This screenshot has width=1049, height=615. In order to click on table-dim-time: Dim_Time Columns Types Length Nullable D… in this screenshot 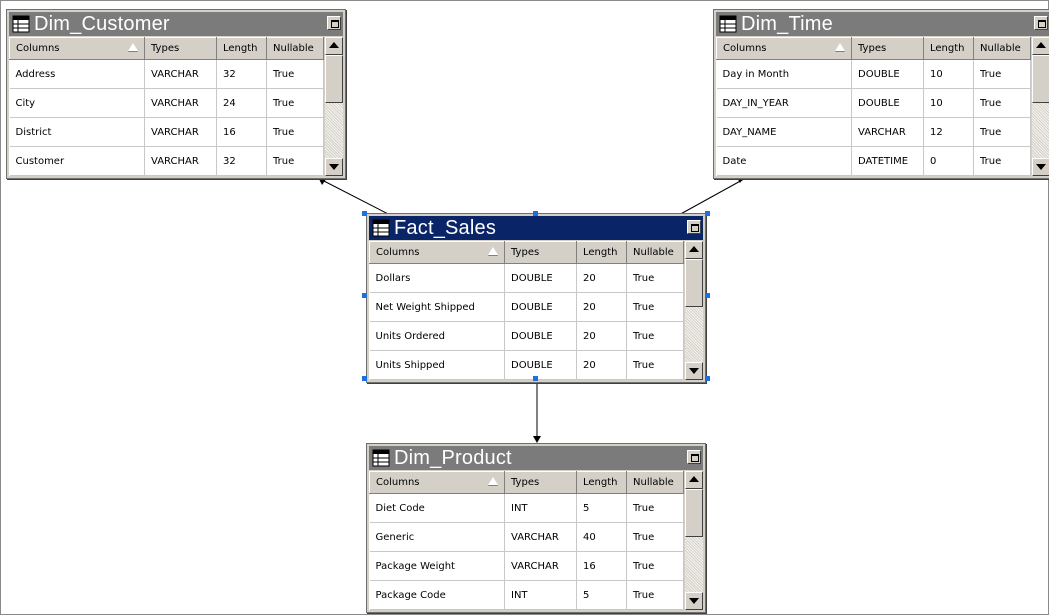, I will do `click(881, 94)`.